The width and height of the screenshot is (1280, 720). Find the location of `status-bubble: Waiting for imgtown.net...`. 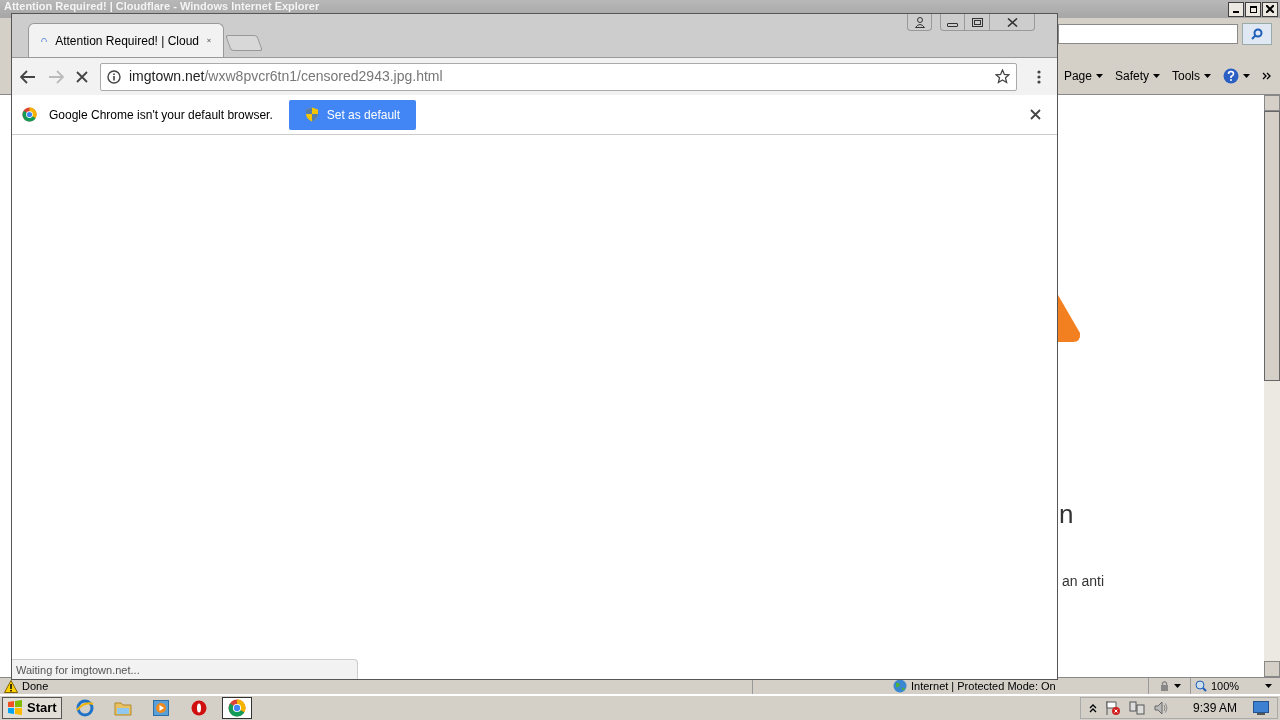

status-bubble: Waiting for imgtown.net... is located at coordinates (185, 669).